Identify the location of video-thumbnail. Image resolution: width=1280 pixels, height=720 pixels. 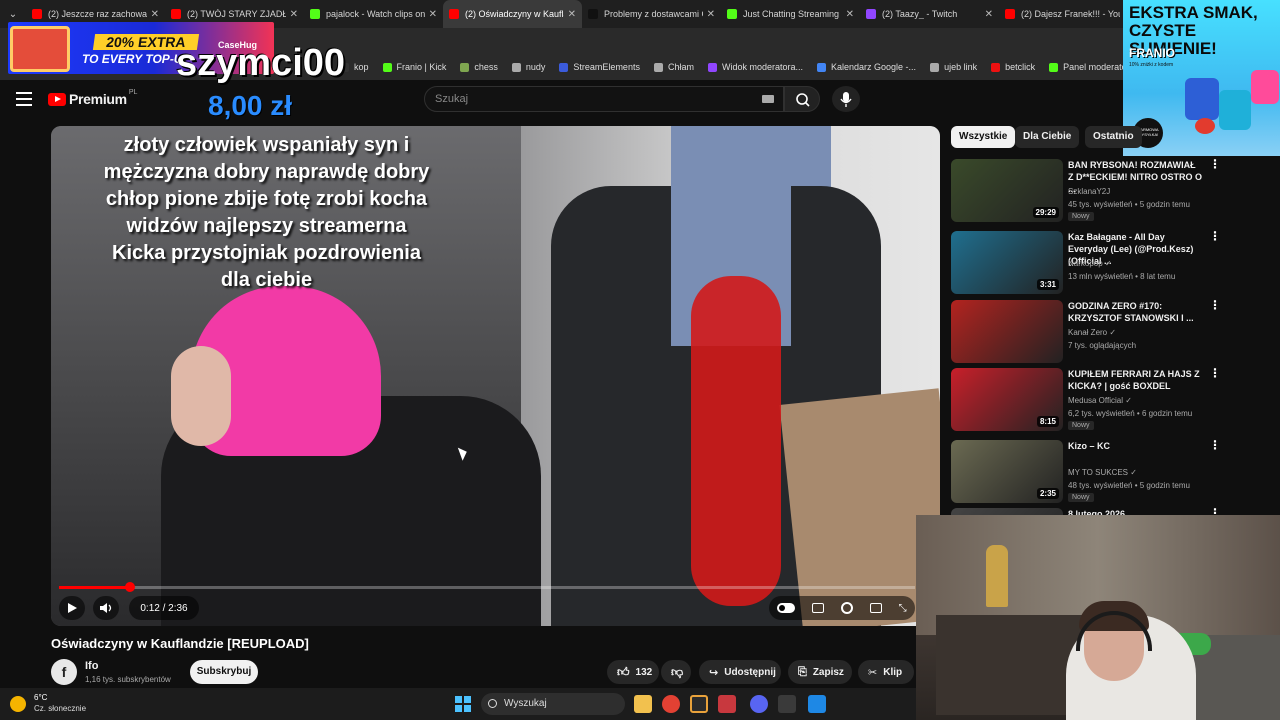
(1007, 331).